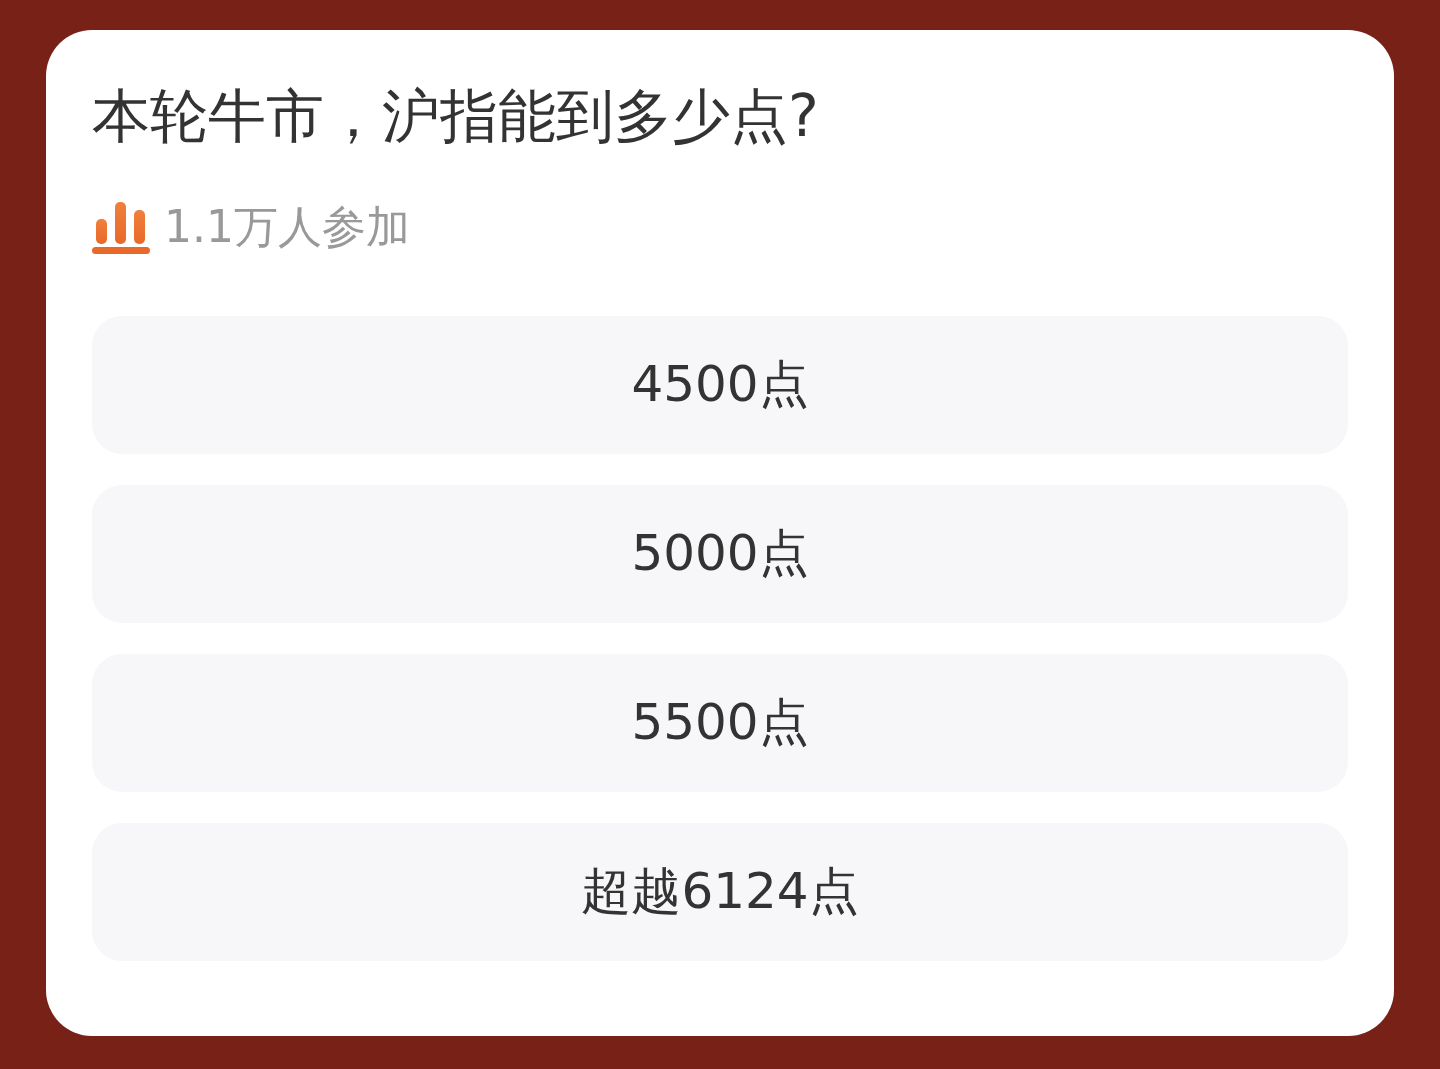  Describe the element at coordinates (720, 722) in the screenshot. I see `poll-option: 5500点` at that location.